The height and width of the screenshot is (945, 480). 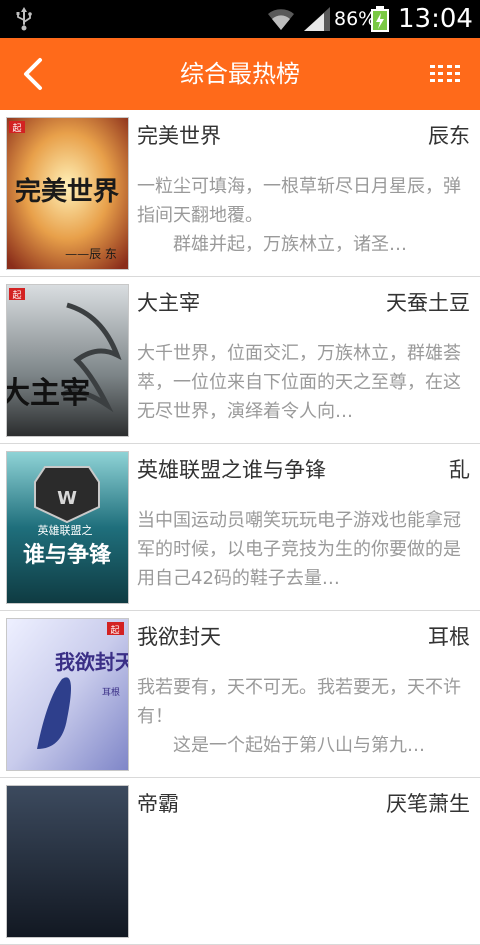 I want to click on book-title: 完美世界, so click(x=179, y=136).